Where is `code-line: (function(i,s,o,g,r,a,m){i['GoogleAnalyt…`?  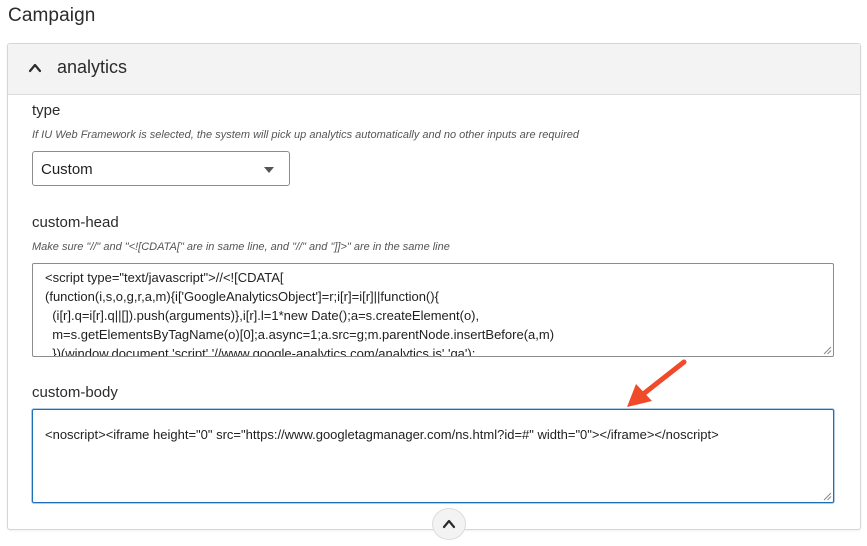 code-line: (function(i,s,o,g,r,a,m){i['GoogleAnalyt… is located at coordinates (242, 296).